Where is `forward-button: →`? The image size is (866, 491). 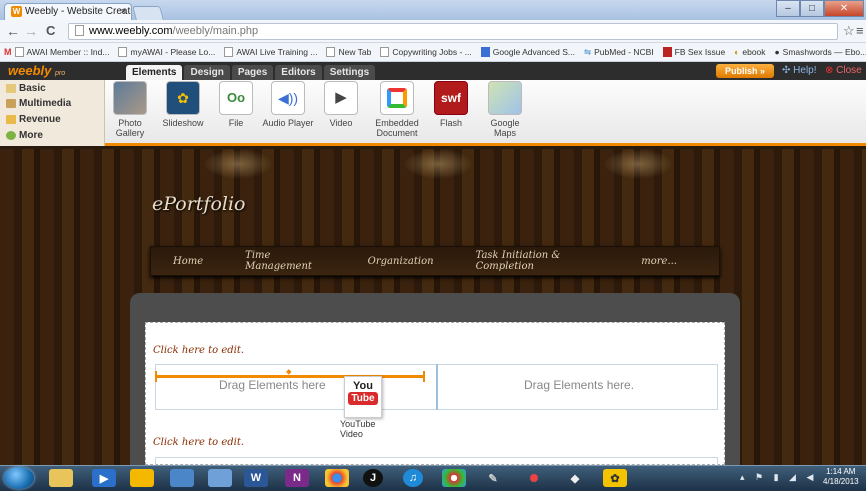 forward-button: → is located at coordinates (31, 31).